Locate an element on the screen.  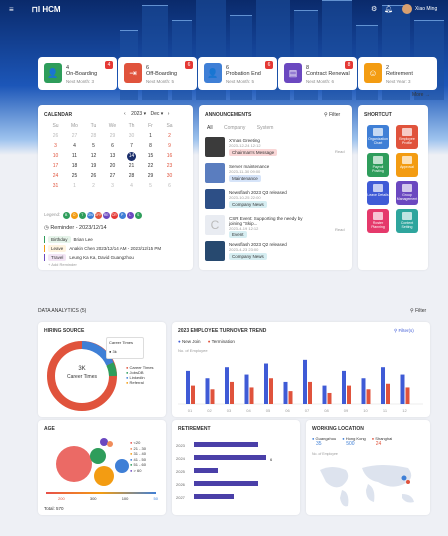
turnover-filter-button: ⚲ Filter(s) is located at coordinates (404, 331).